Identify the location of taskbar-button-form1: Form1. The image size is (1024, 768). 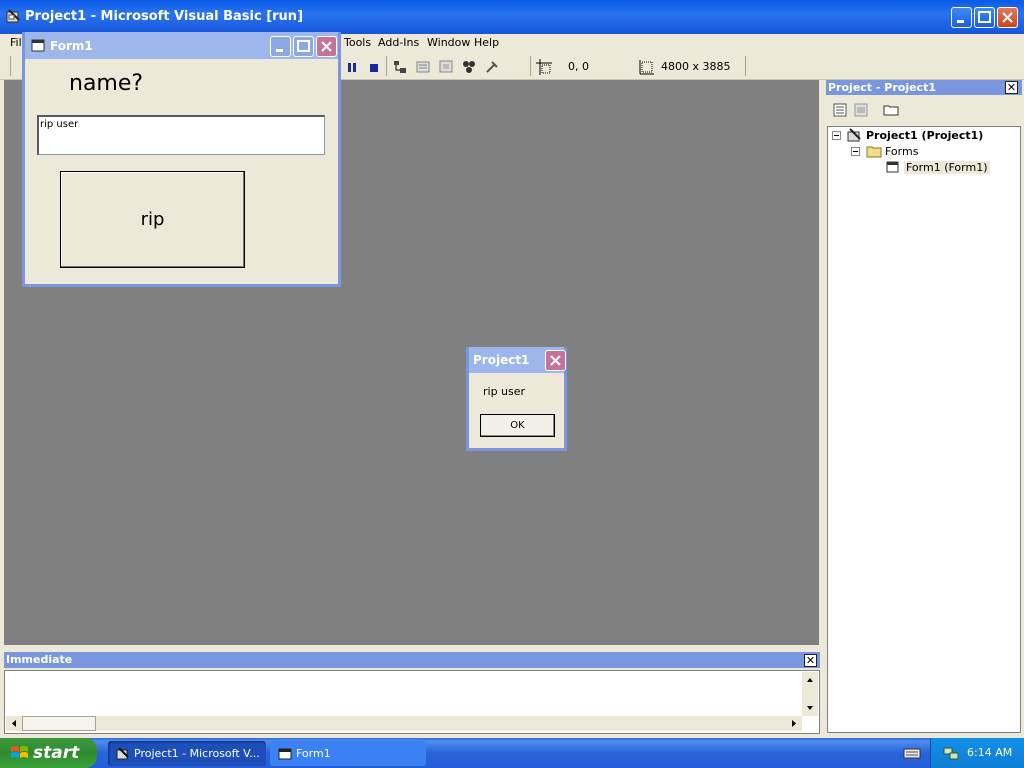
(348, 753).